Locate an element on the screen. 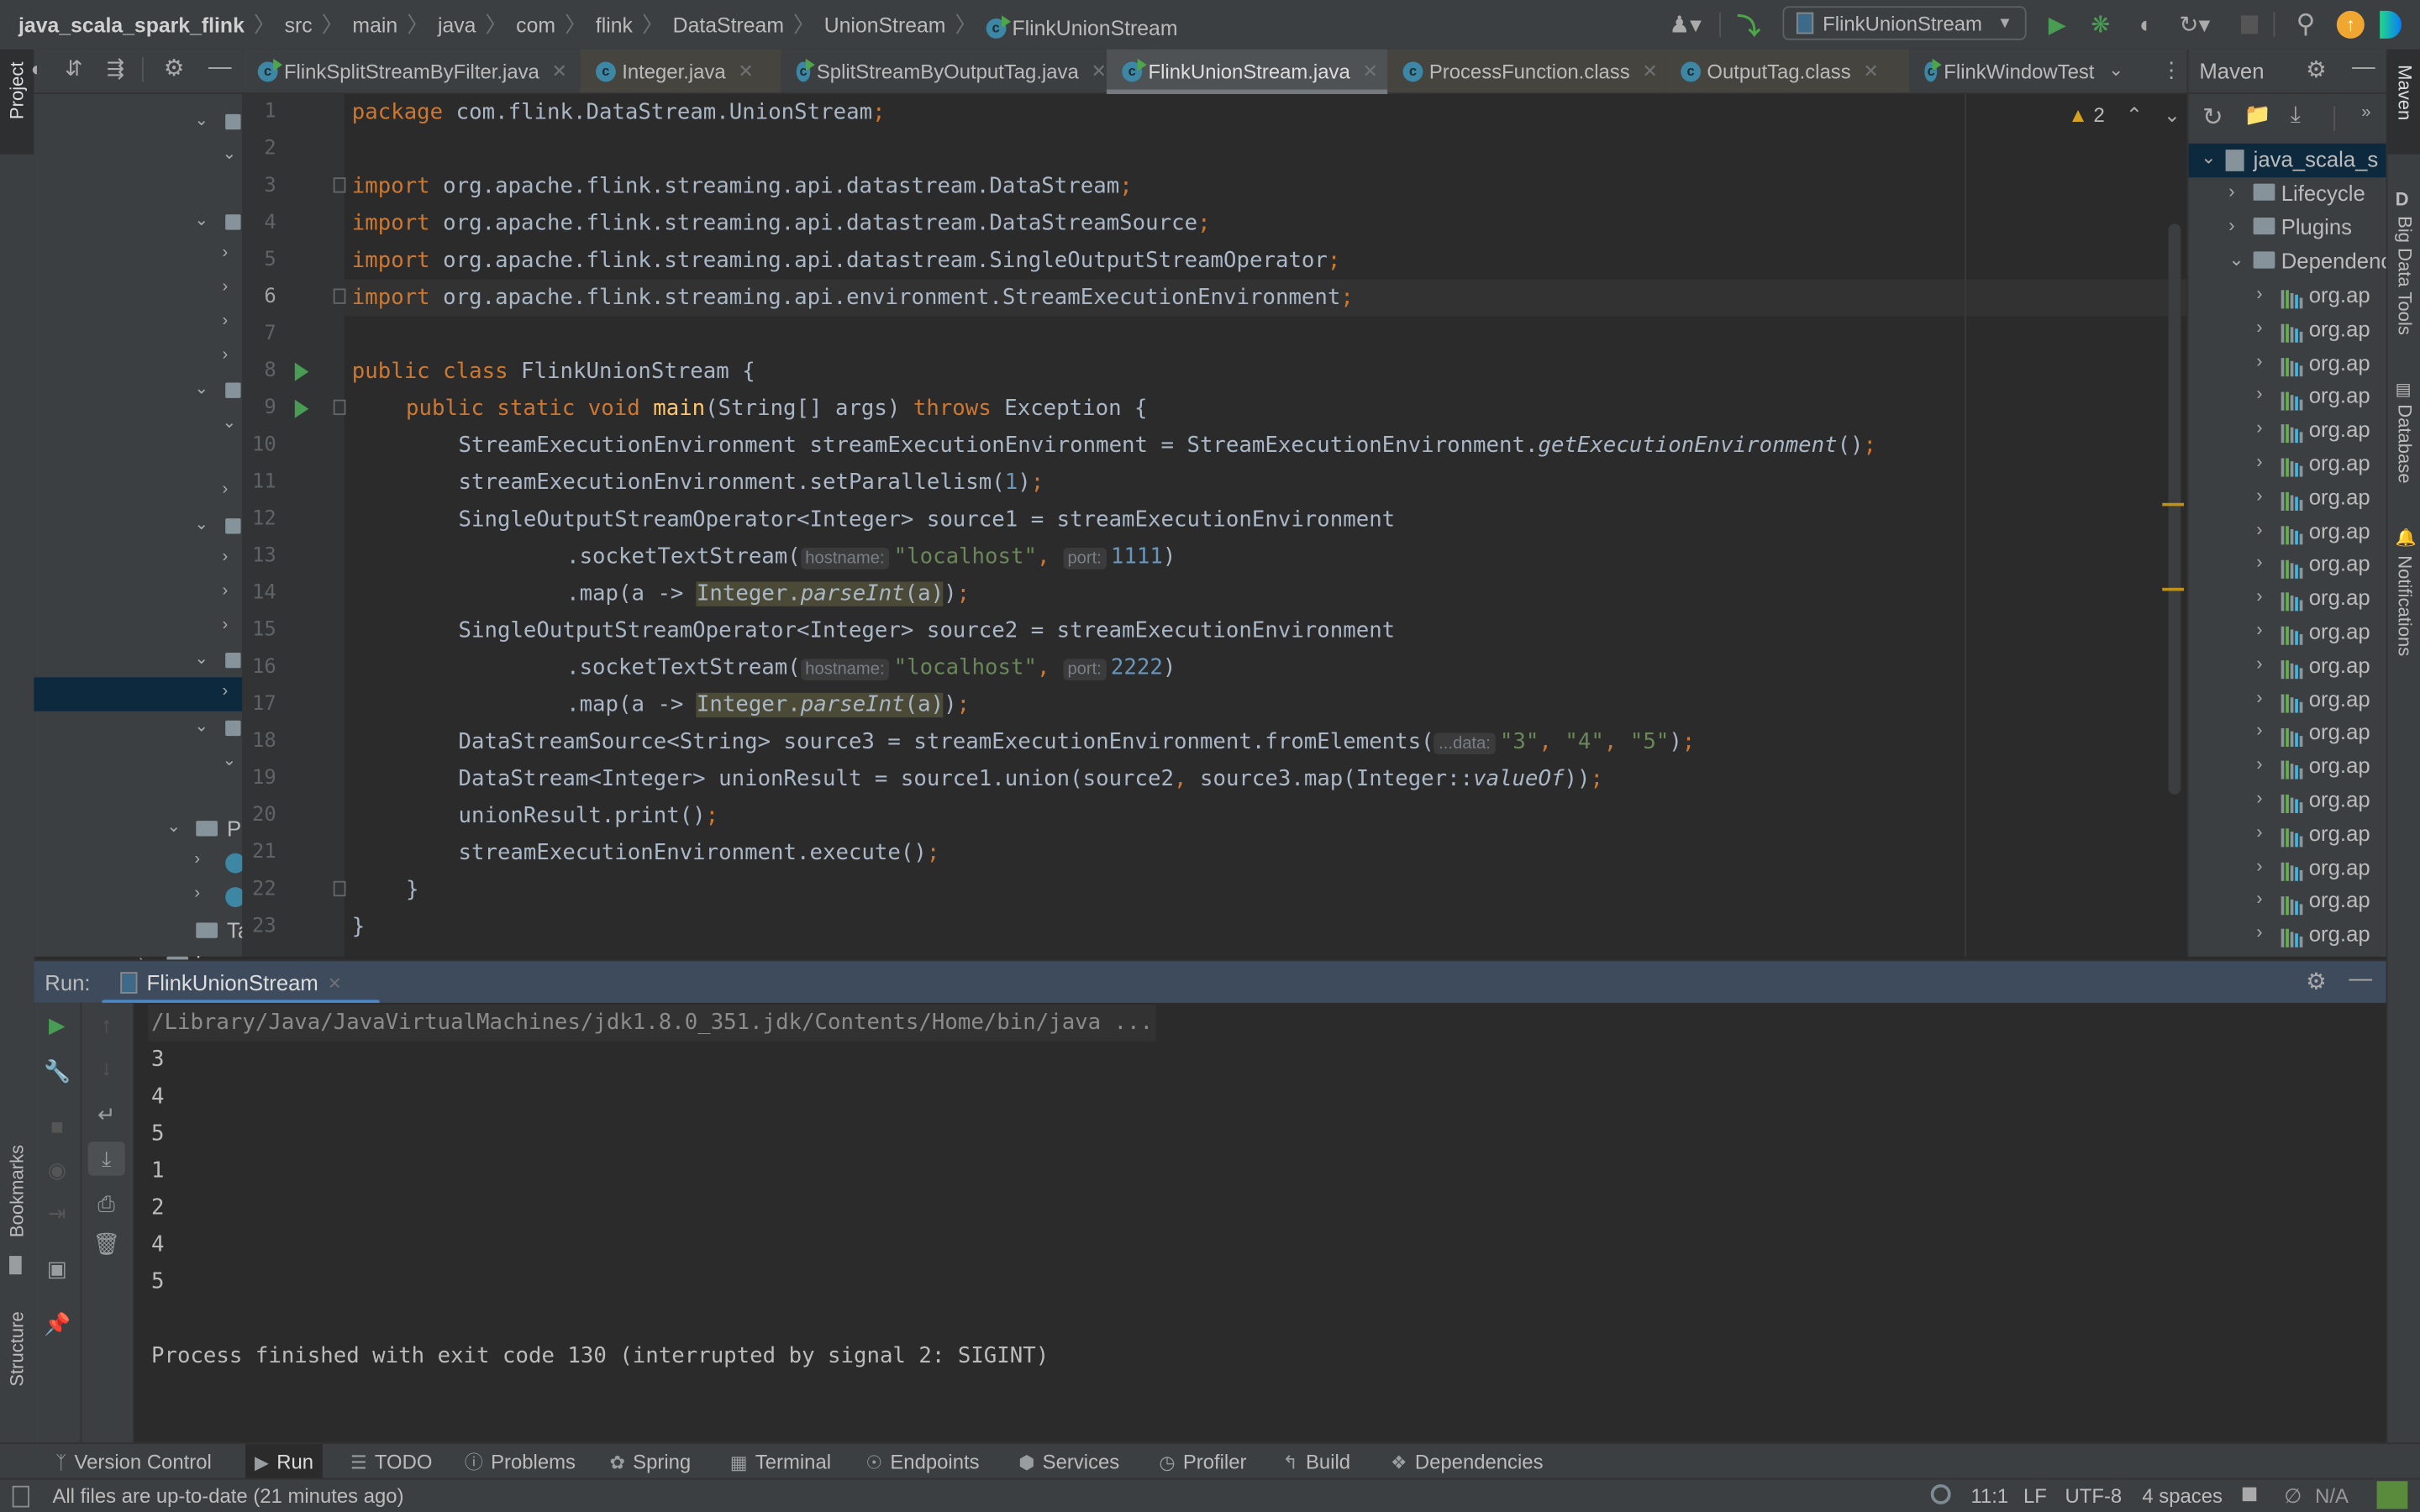 The image size is (2420, 1512). run-gutter-icon is located at coordinates (301, 408).